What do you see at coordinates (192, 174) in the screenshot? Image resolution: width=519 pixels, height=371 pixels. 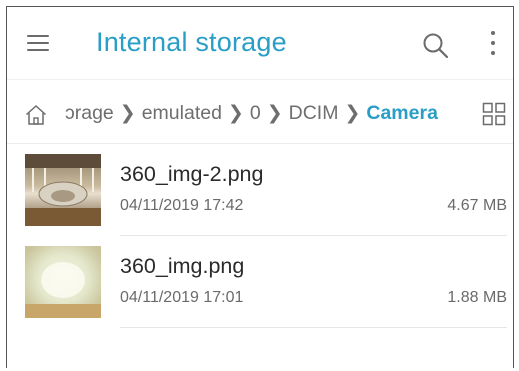 I see `file-name: 360_img-2.png` at bounding box center [192, 174].